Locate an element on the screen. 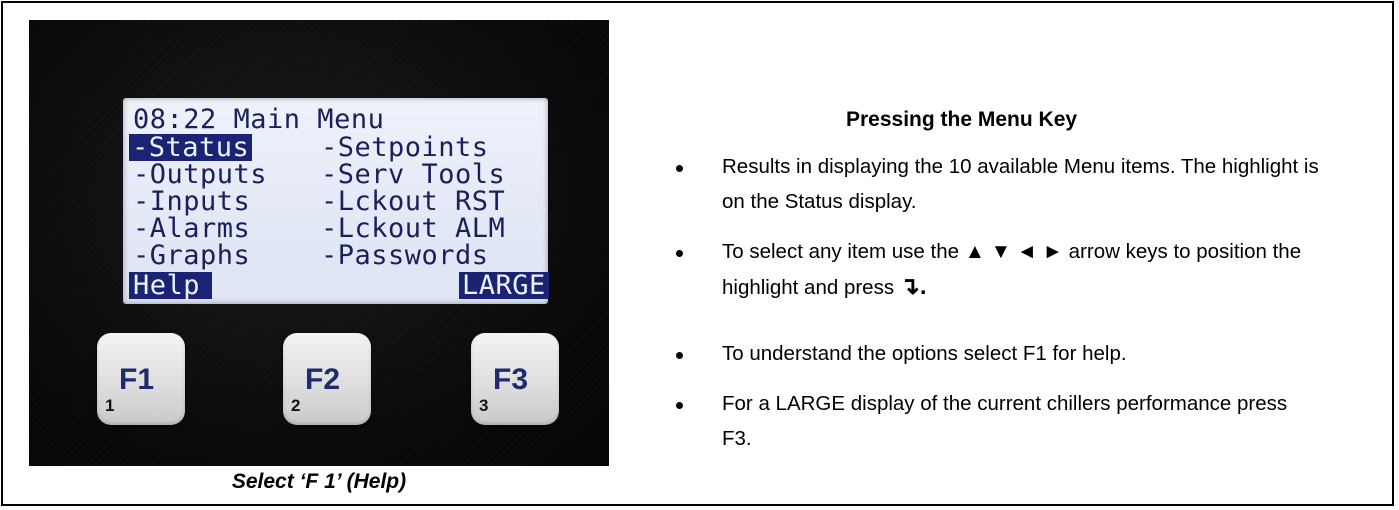 The width and height of the screenshot is (1399, 510). softkey-help: Help is located at coordinates (171, 285).